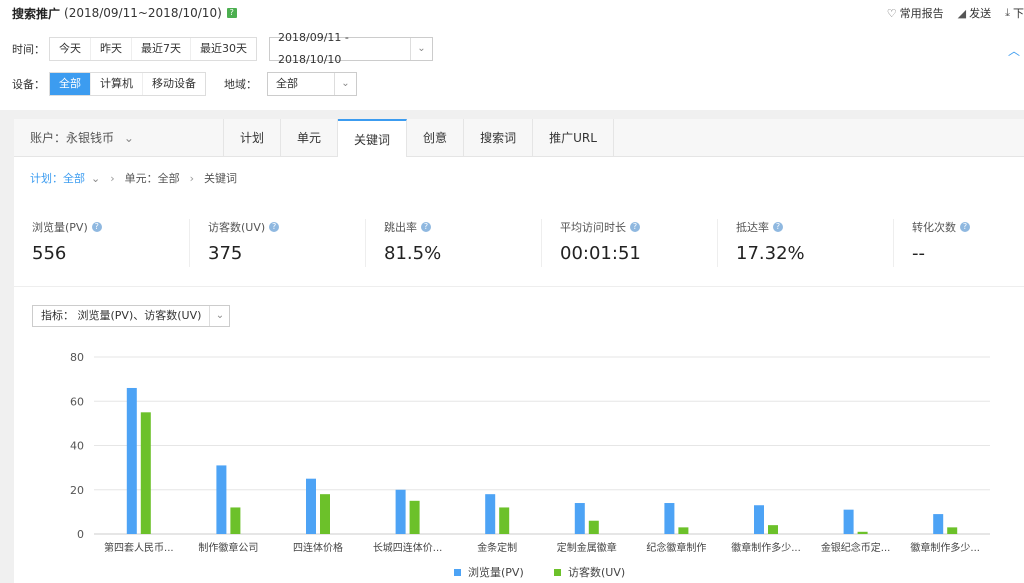 The height and width of the screenshot is (583, 1024). What do you see at coordinates (124, 13) in the screenshot?
I see `title-row: 搜索推广 (2018/09/11~2018/10/10) ?` at bounding box center [124, 13].